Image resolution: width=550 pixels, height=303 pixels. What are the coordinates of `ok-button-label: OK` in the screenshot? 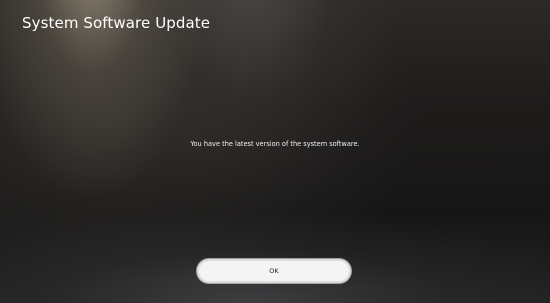 It's located at (274, 271).